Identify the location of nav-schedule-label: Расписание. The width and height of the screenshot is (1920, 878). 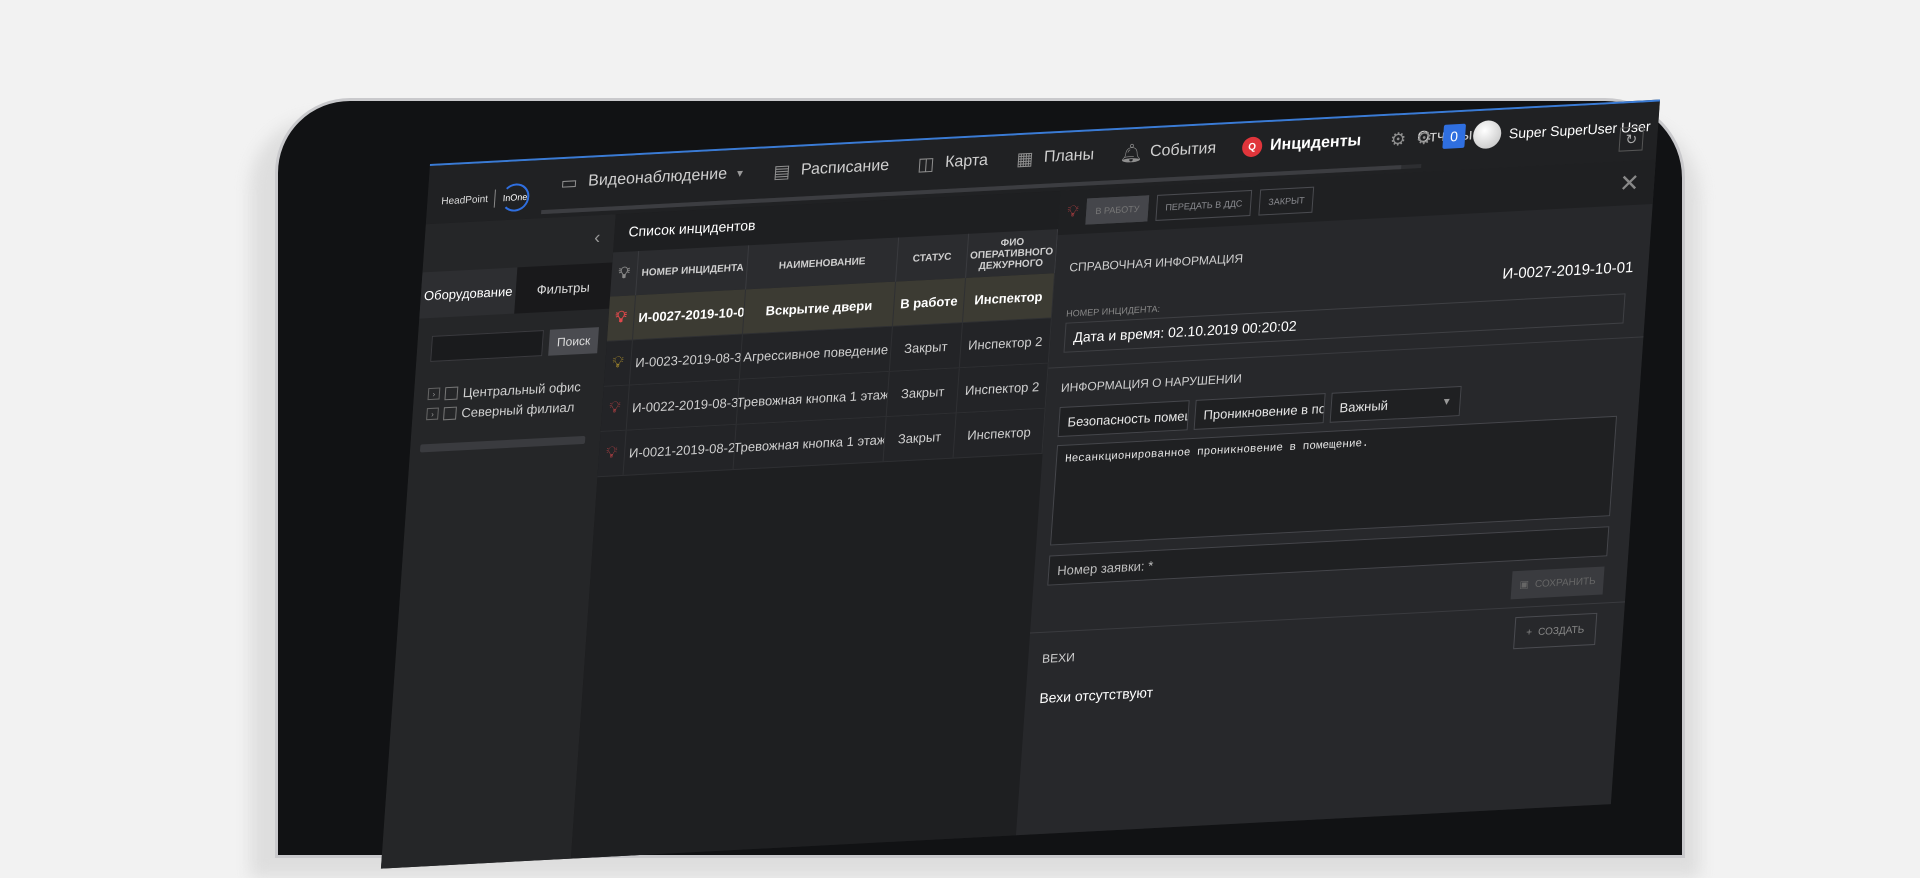
(845, 167).